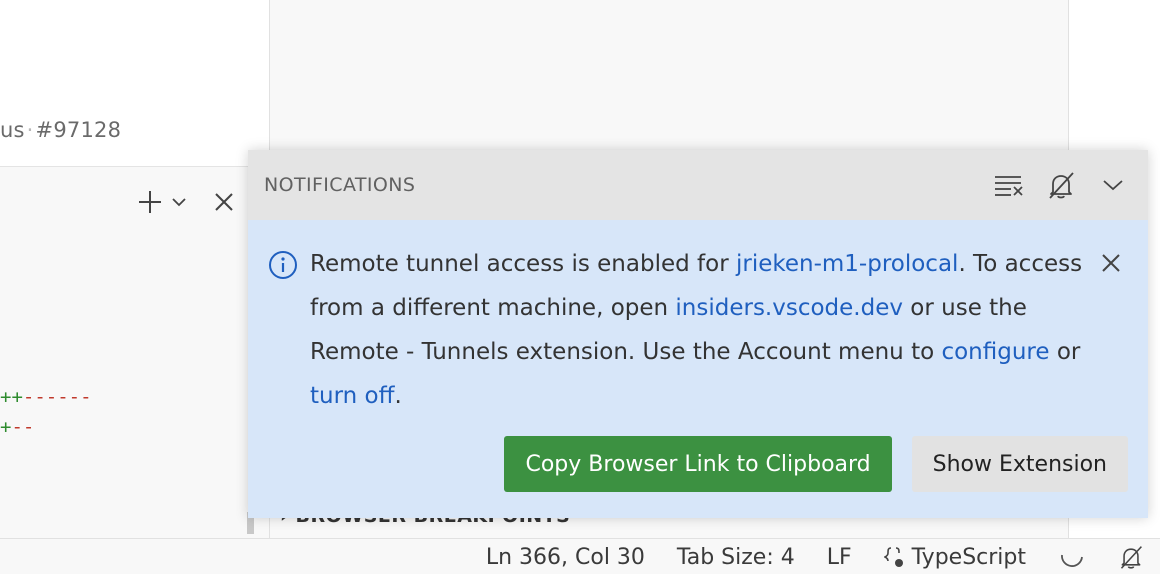 The image size is (1160, 574). I want to click on clear-all-icon, so click(1009, 185).